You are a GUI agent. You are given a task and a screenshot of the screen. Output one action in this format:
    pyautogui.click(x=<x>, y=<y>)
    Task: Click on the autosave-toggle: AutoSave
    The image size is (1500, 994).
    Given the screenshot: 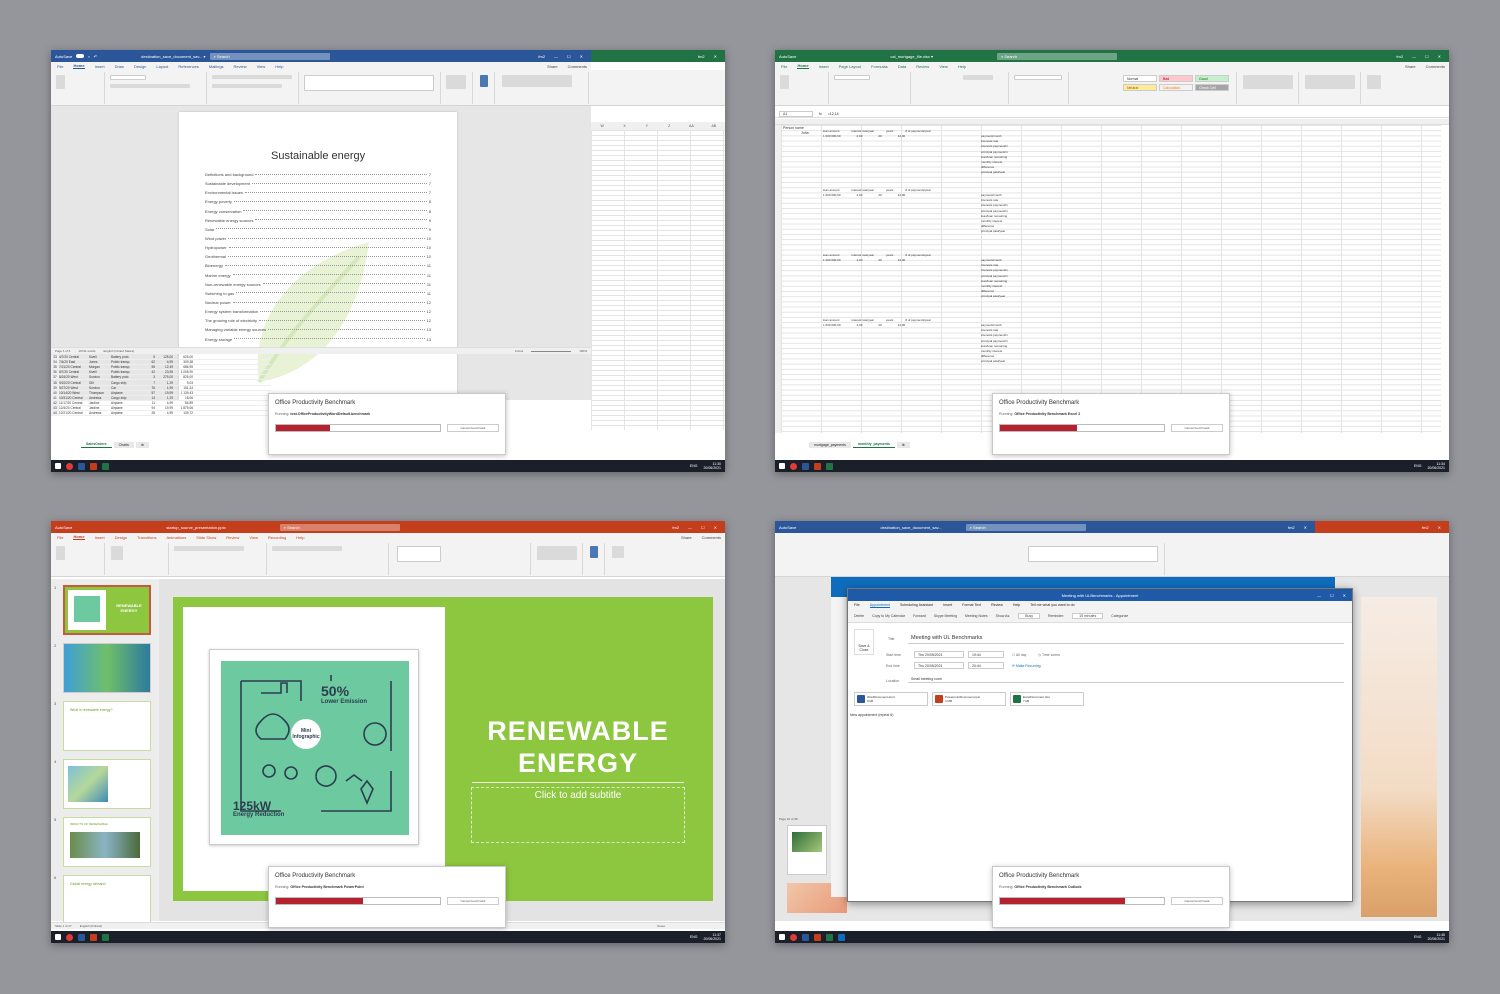 What is the action you would take?
    pyautogui.click(x=787, y=527)
    